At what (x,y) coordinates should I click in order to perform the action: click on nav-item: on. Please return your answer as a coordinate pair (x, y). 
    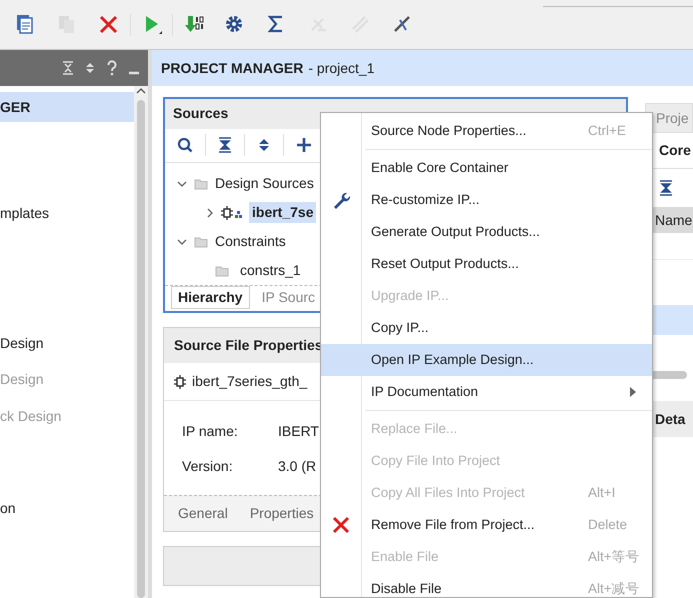
    Looking at the image, I should click on (67, 508).